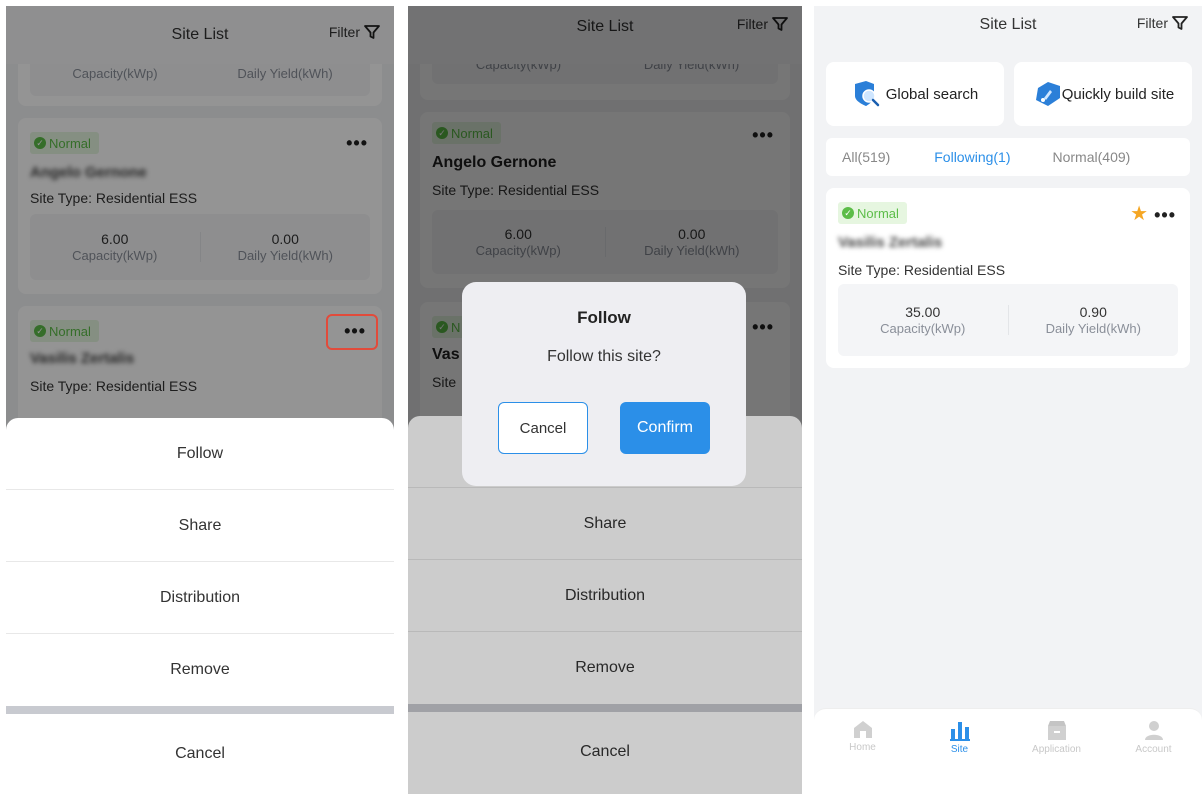  Describe the element at coordinates (352, 332) in the screenshot. I see `highlight-box` at that location.